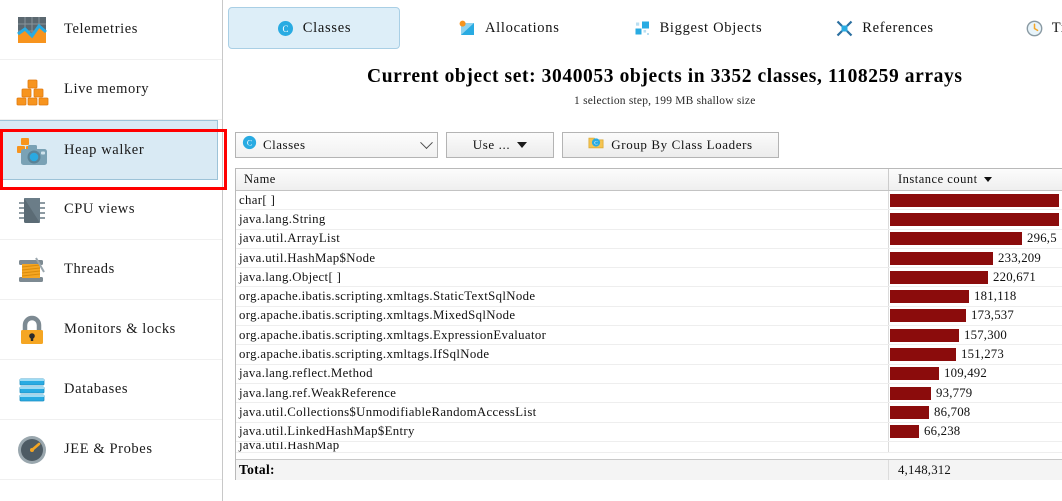 The image size is (1062, 501). What do you see at coordinates (1042, 238) in the screenshot?
I see `instance-count-value: 296,5` at bounding box center [1042, 238].